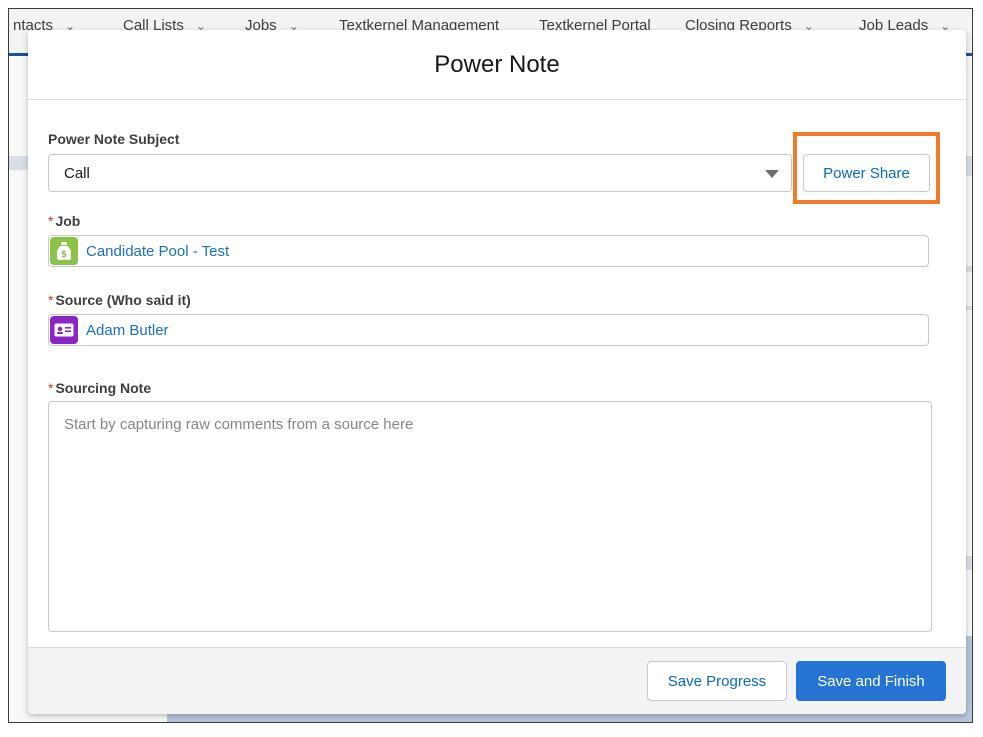  I want to click on job-lookup-value: Candidate Pool - Test, so click(157, 251).